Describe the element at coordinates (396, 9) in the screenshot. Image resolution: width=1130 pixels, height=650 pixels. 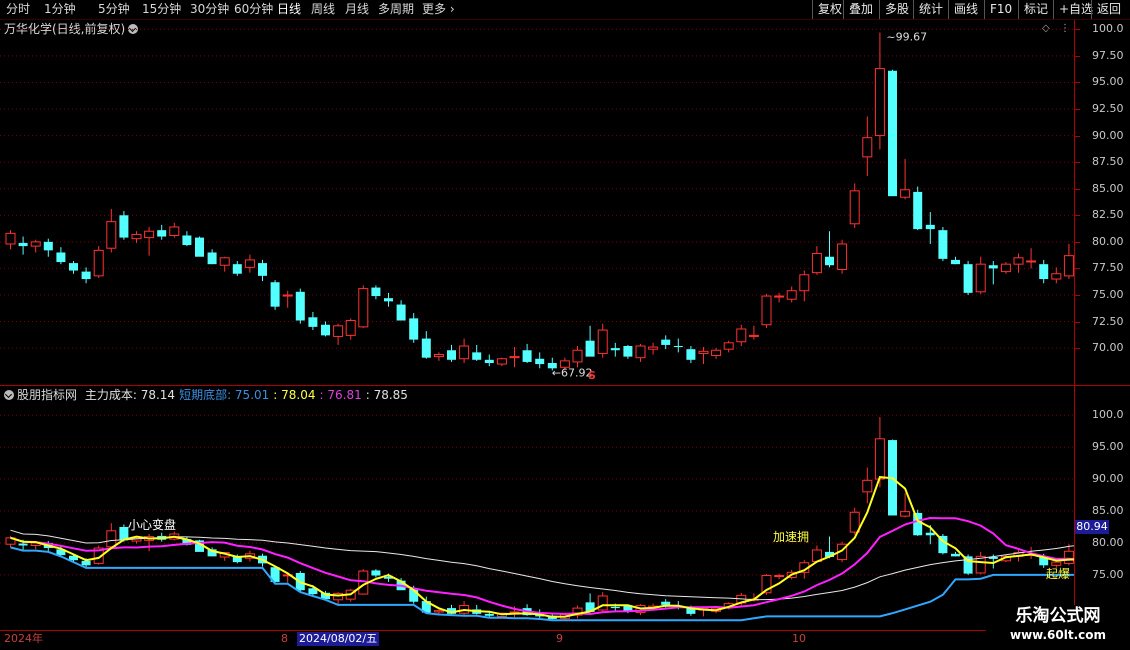
I see `tab-multi-period: 多周期` at that location.